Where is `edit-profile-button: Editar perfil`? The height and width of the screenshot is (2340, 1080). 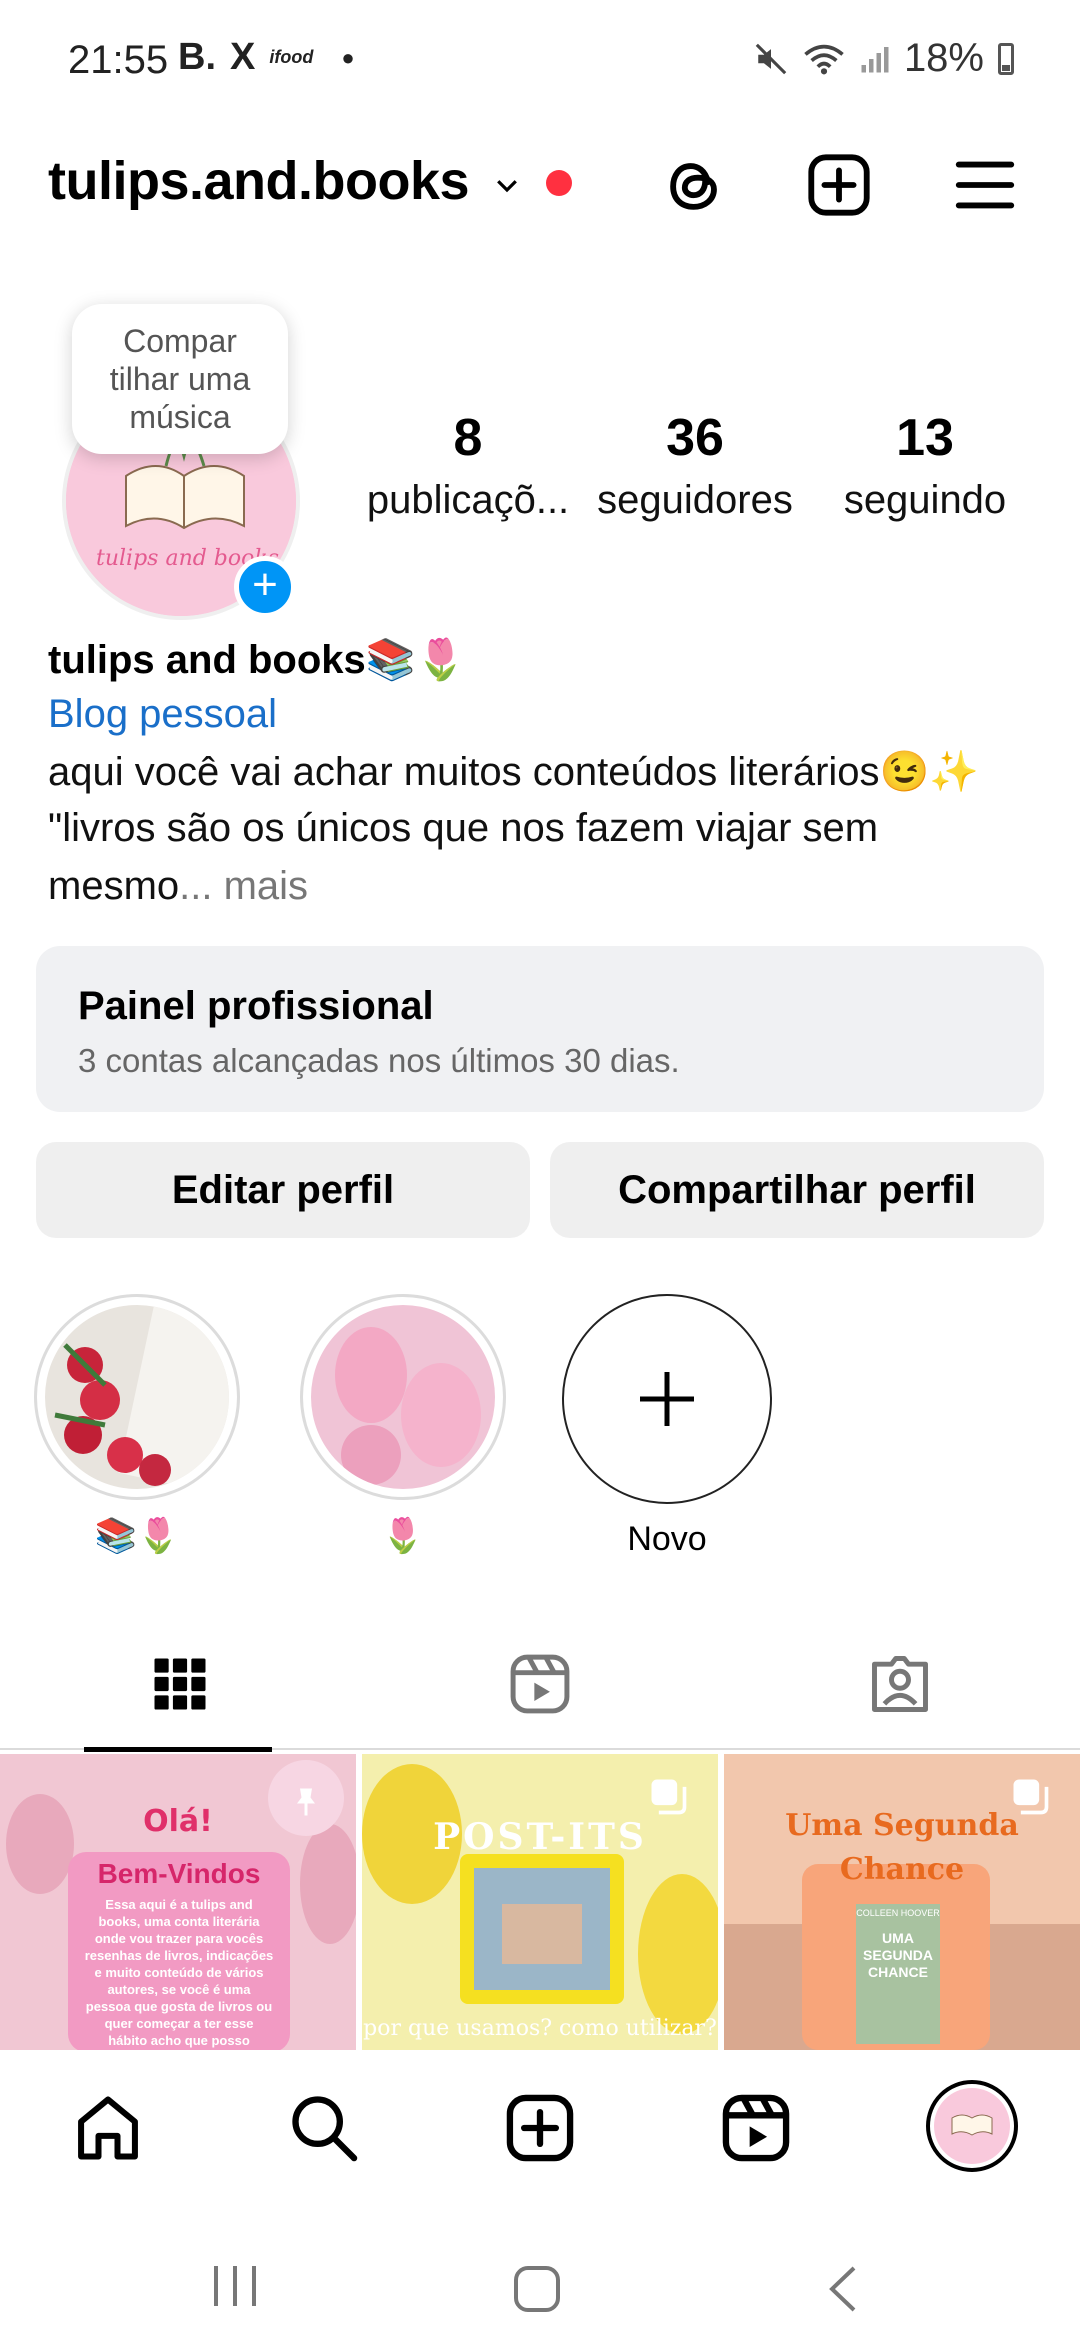
edit-profile-button: Editar perfil is located at coordinates (283, 1190).